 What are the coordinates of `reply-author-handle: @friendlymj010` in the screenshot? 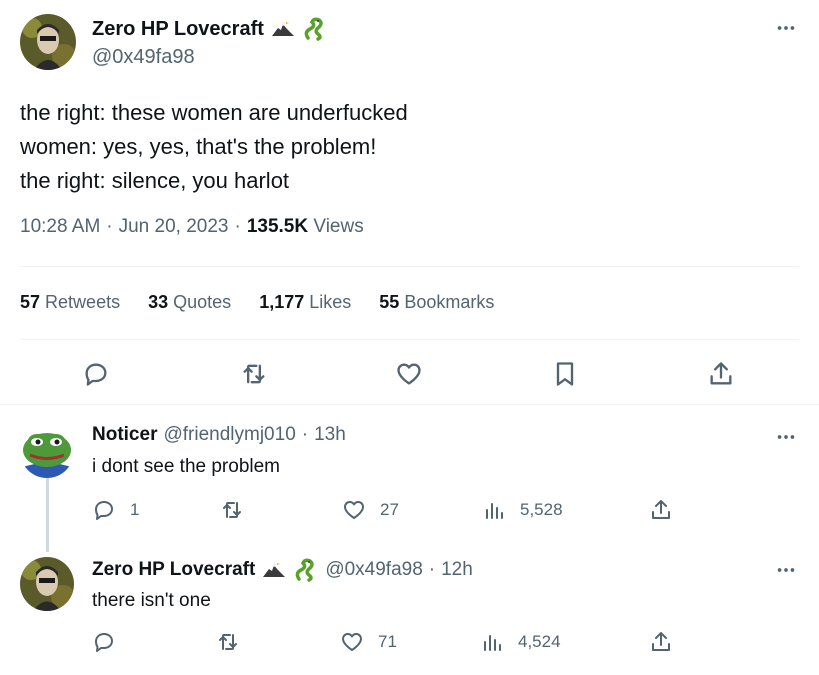 It's located at (229, 435).